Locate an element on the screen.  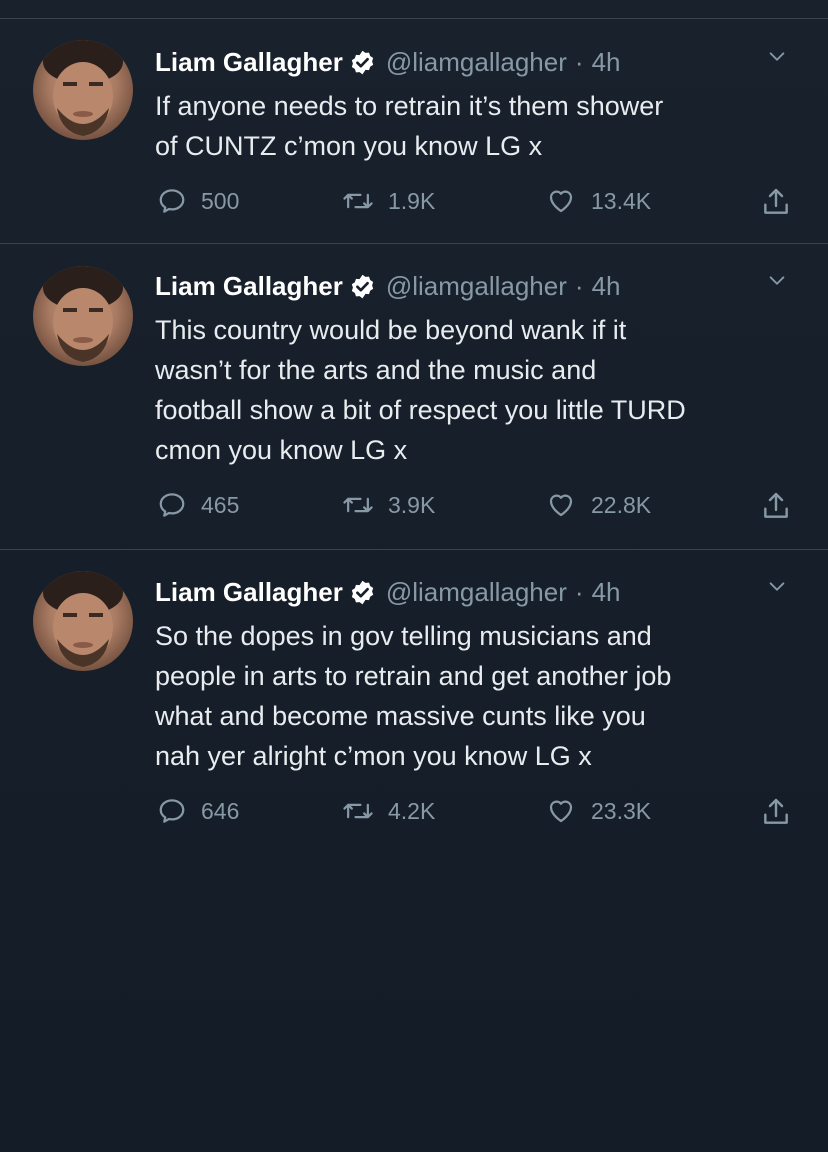
tweet-text-line: cmon you know LG x is located at coordinates (281, 450).